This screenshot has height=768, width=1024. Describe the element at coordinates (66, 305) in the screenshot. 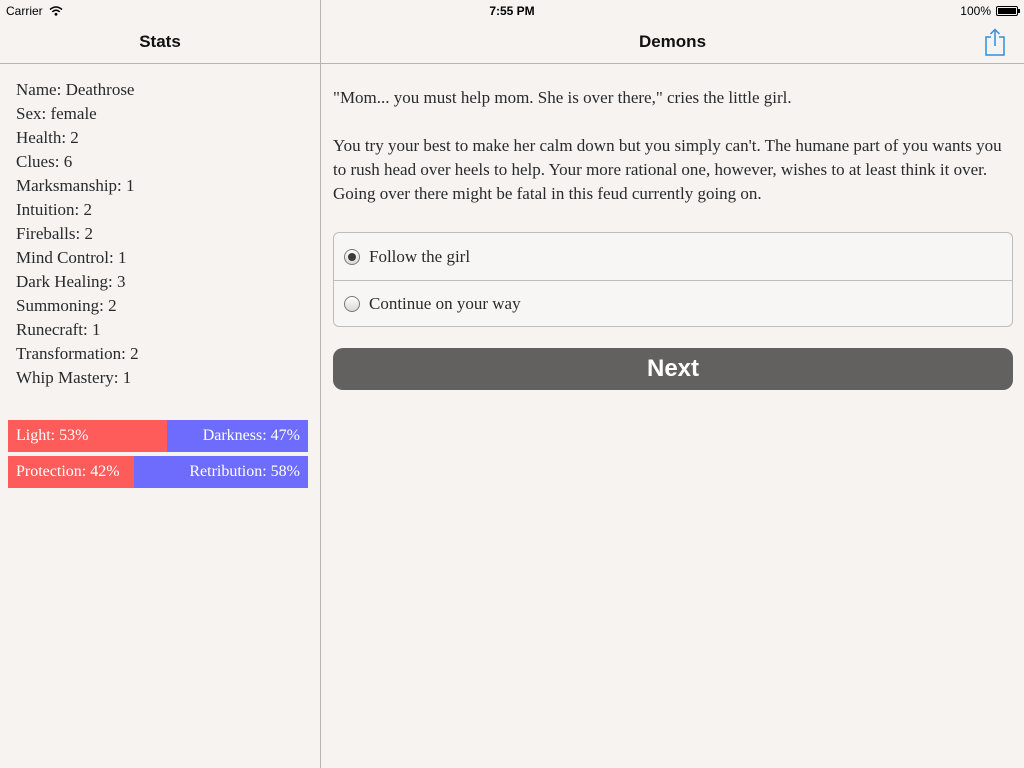

I see `stat-summoning: Summoning: 2` at that location.